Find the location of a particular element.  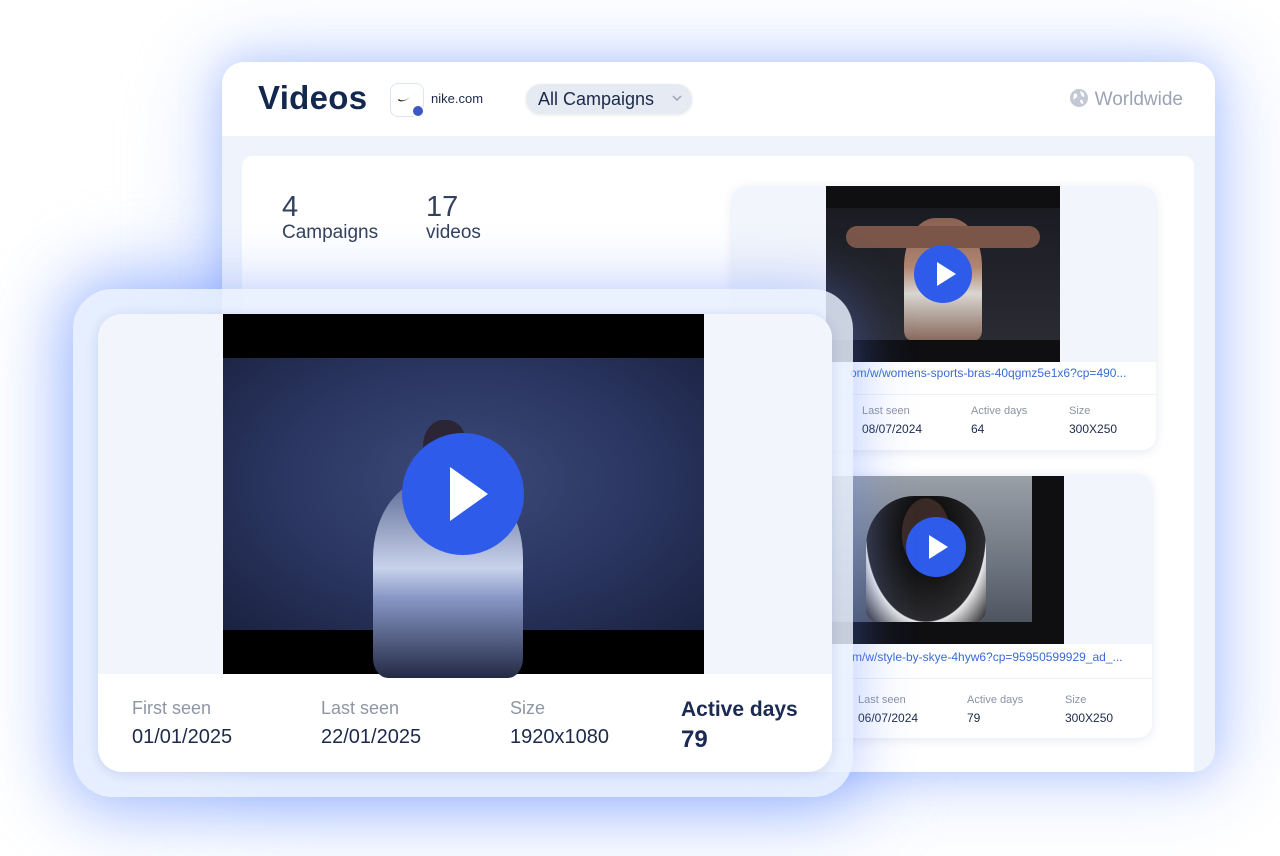

brand-logo is located at coordinates (407, 100).